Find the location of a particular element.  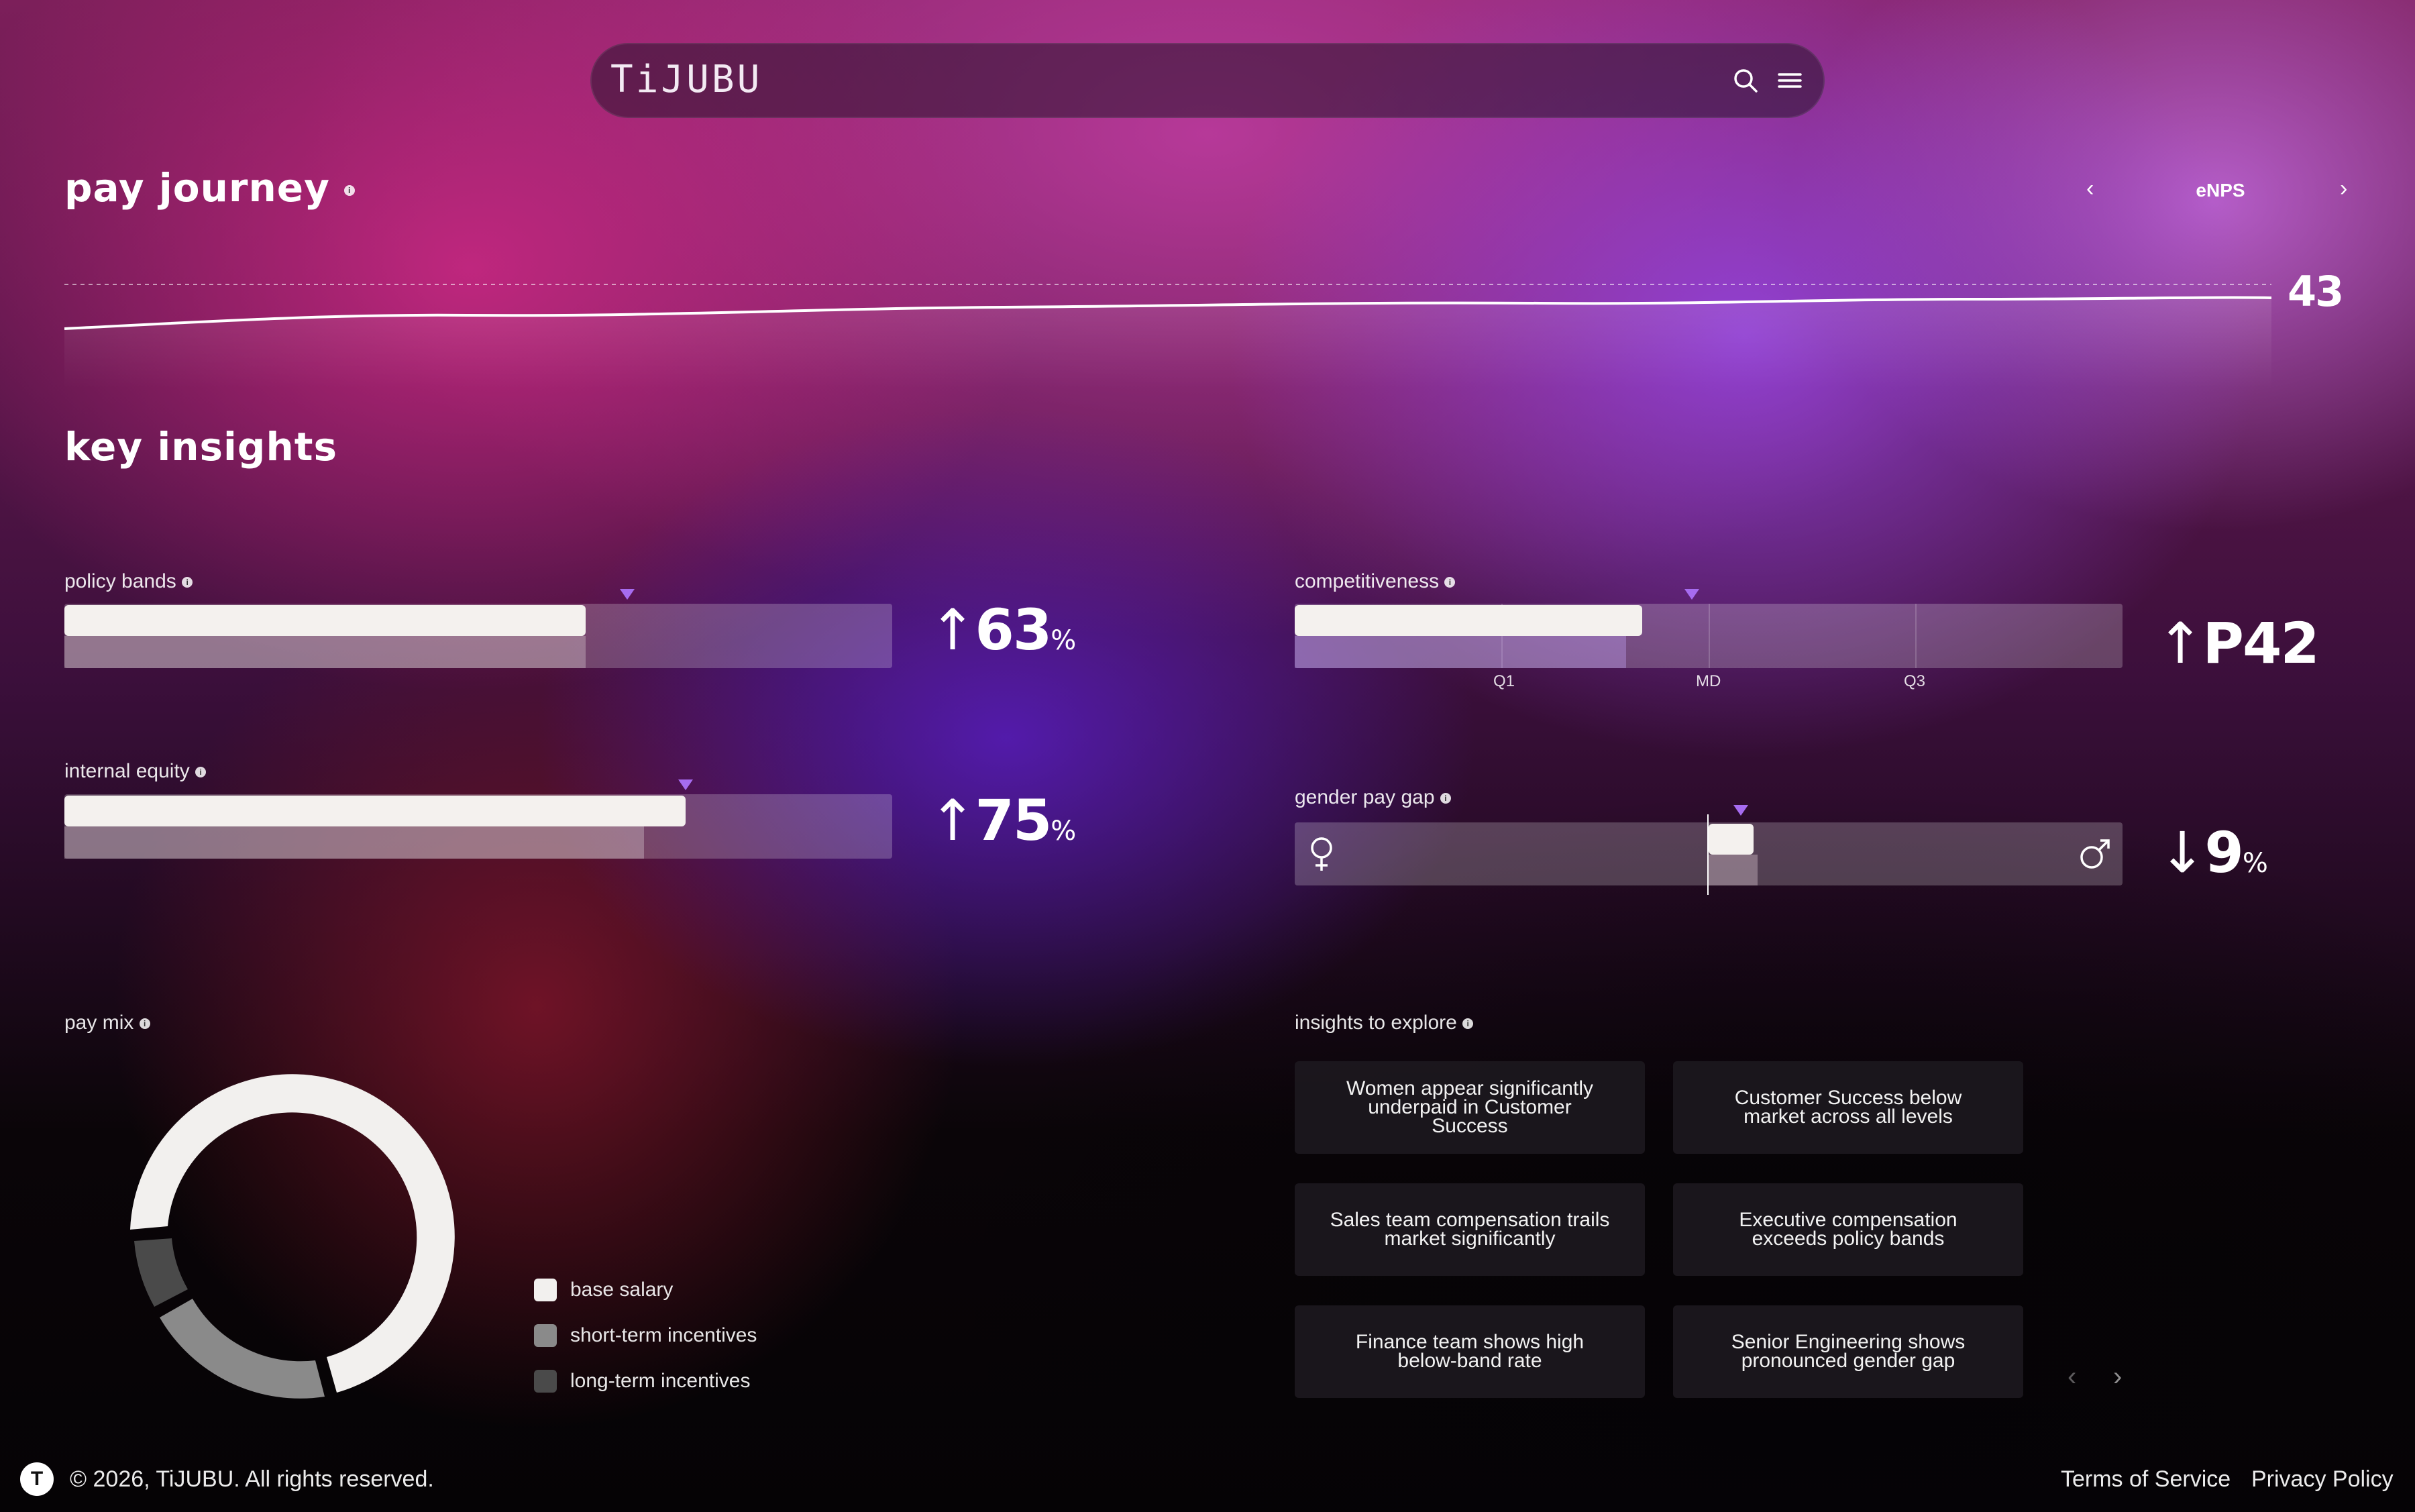

legend-item: long-term incentives is located at coordinates (642, 1382).